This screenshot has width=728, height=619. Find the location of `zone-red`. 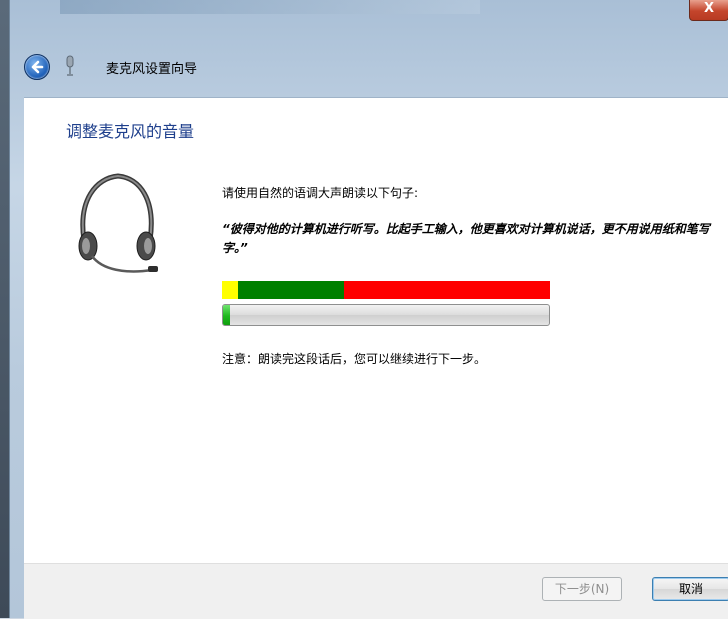

zone-red is located at coordinates (447, 290).